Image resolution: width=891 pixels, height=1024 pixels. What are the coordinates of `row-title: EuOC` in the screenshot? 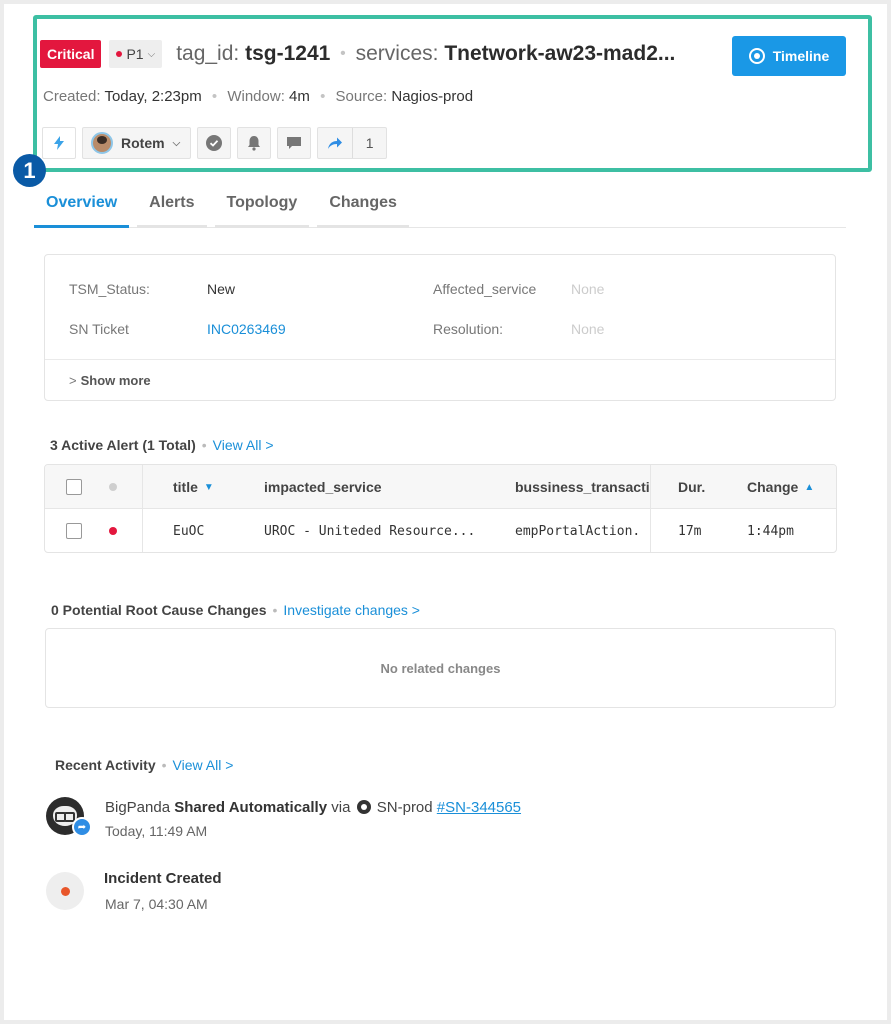 It's located at (189, 531).